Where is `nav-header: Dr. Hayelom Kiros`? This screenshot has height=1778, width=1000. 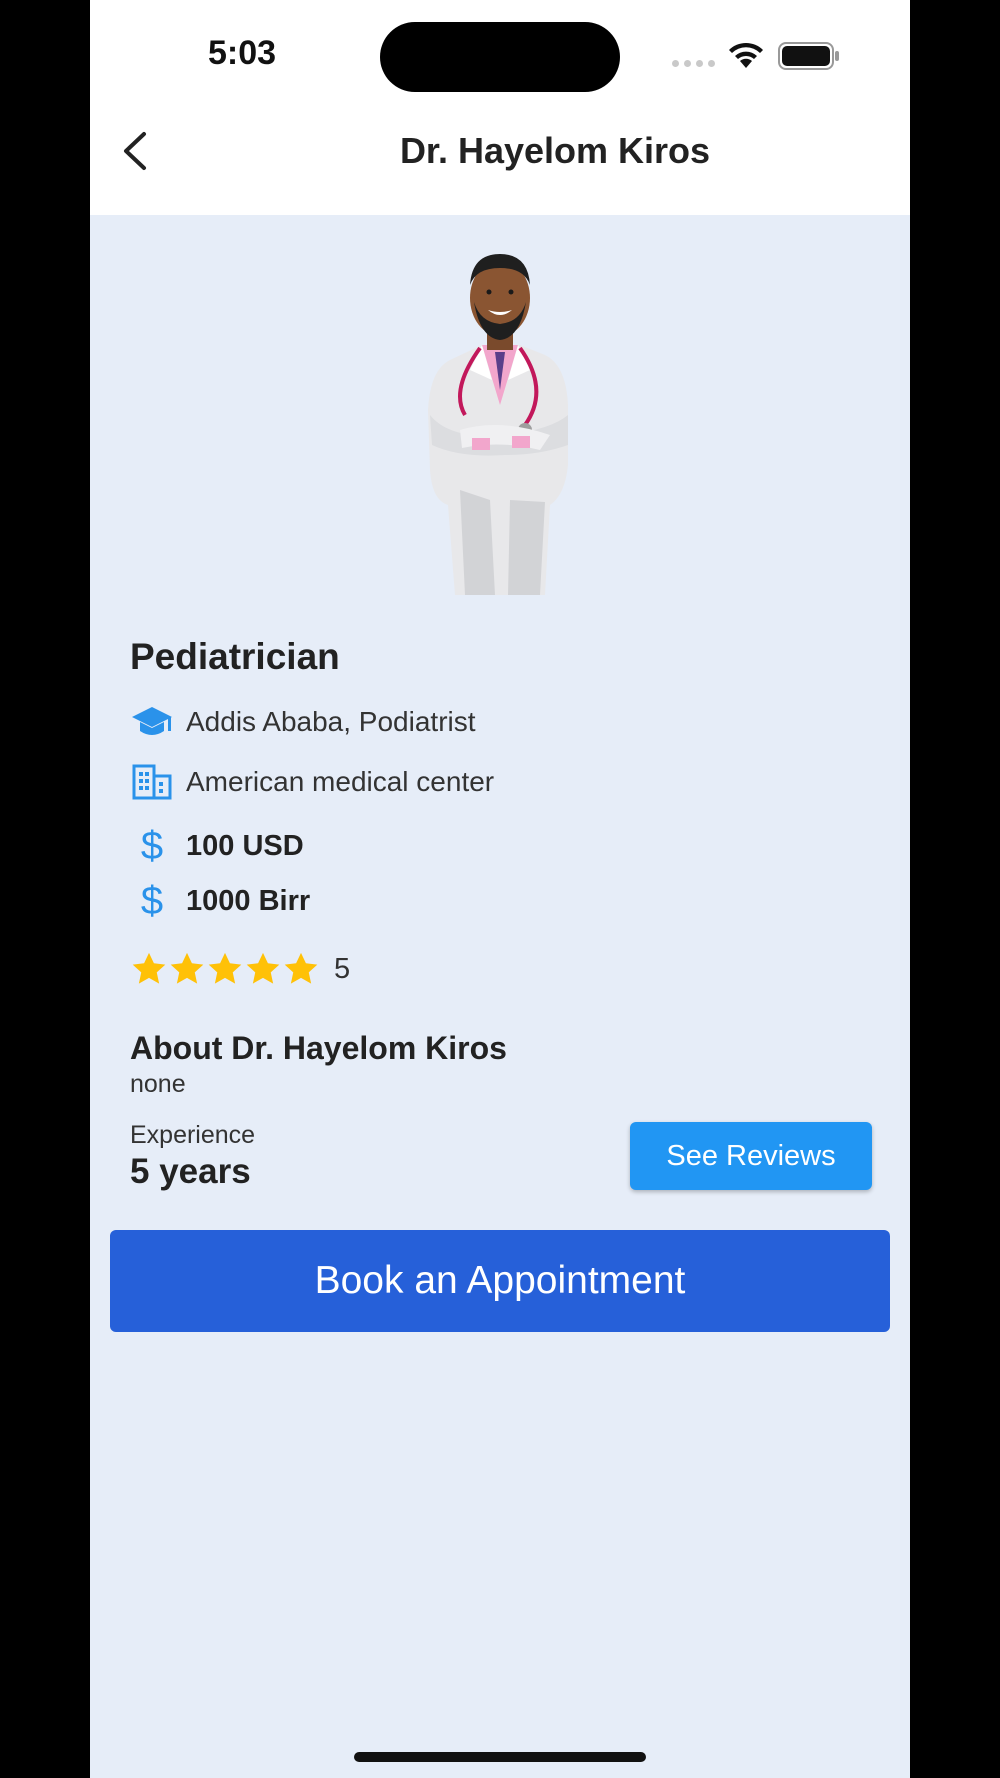 nav-header: Dr. Hayelom Kiros is located at coordinates (500, 162).